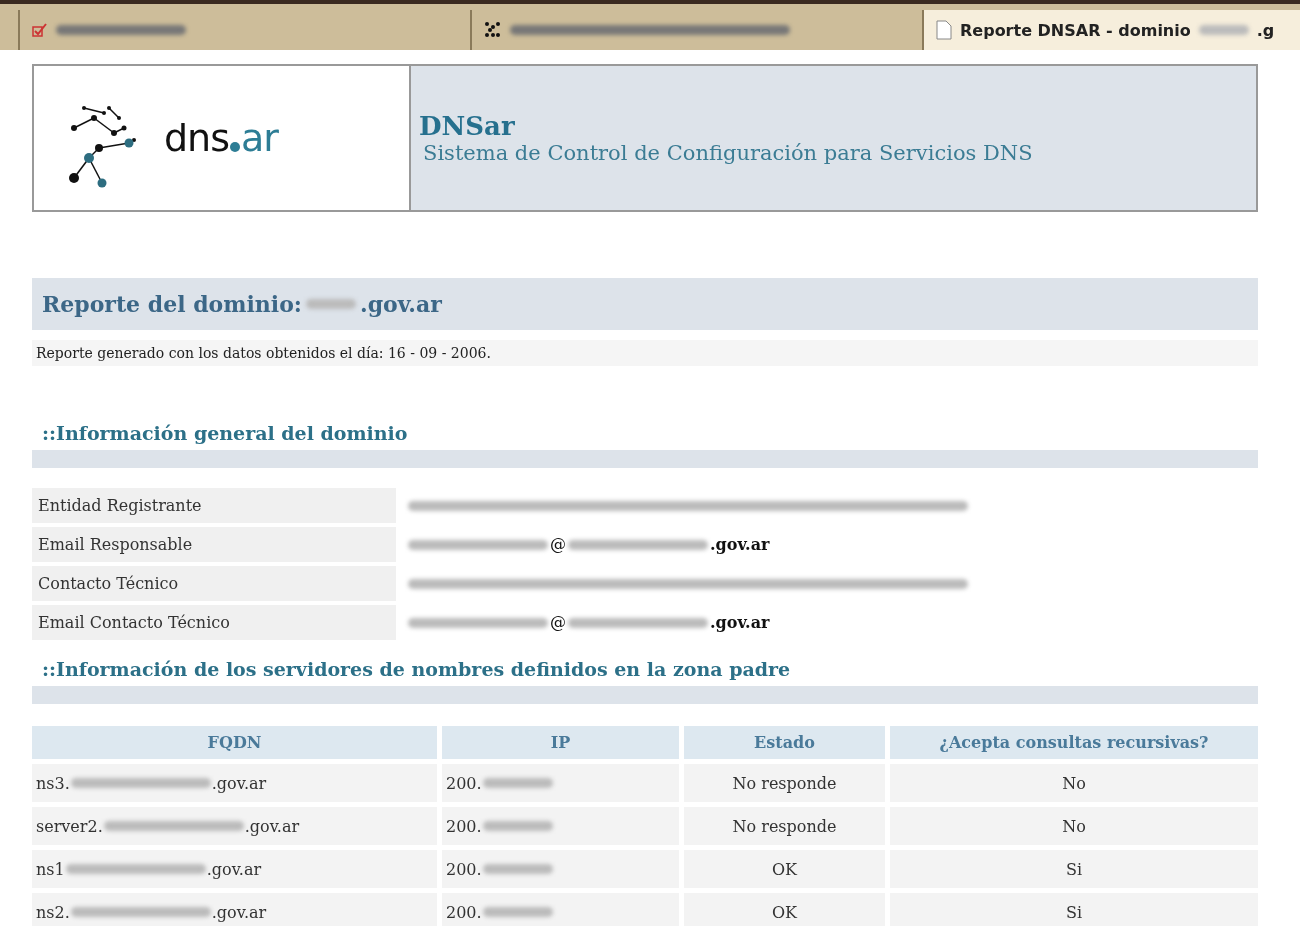 The width and height of the screenshot is (1300, 926). What do you see at coordinates (214, 544) in the screenshot?
I see `field-label: Email Responsable` at bounding box center [214, 544].